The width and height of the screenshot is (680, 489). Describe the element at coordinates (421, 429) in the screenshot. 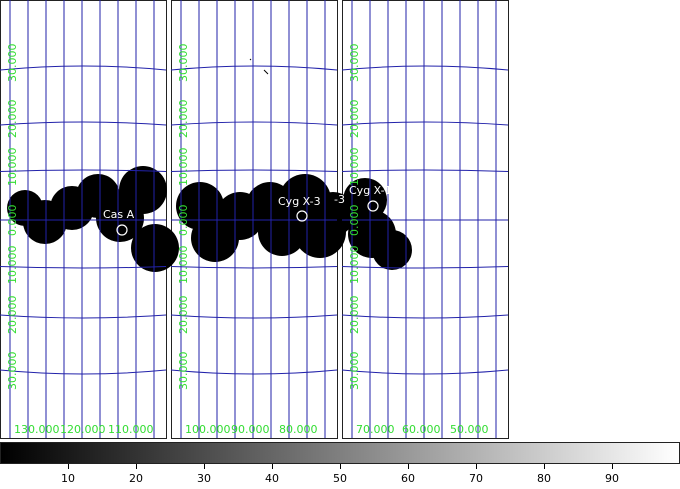

I see `longitude-label: 60.000` at that location.